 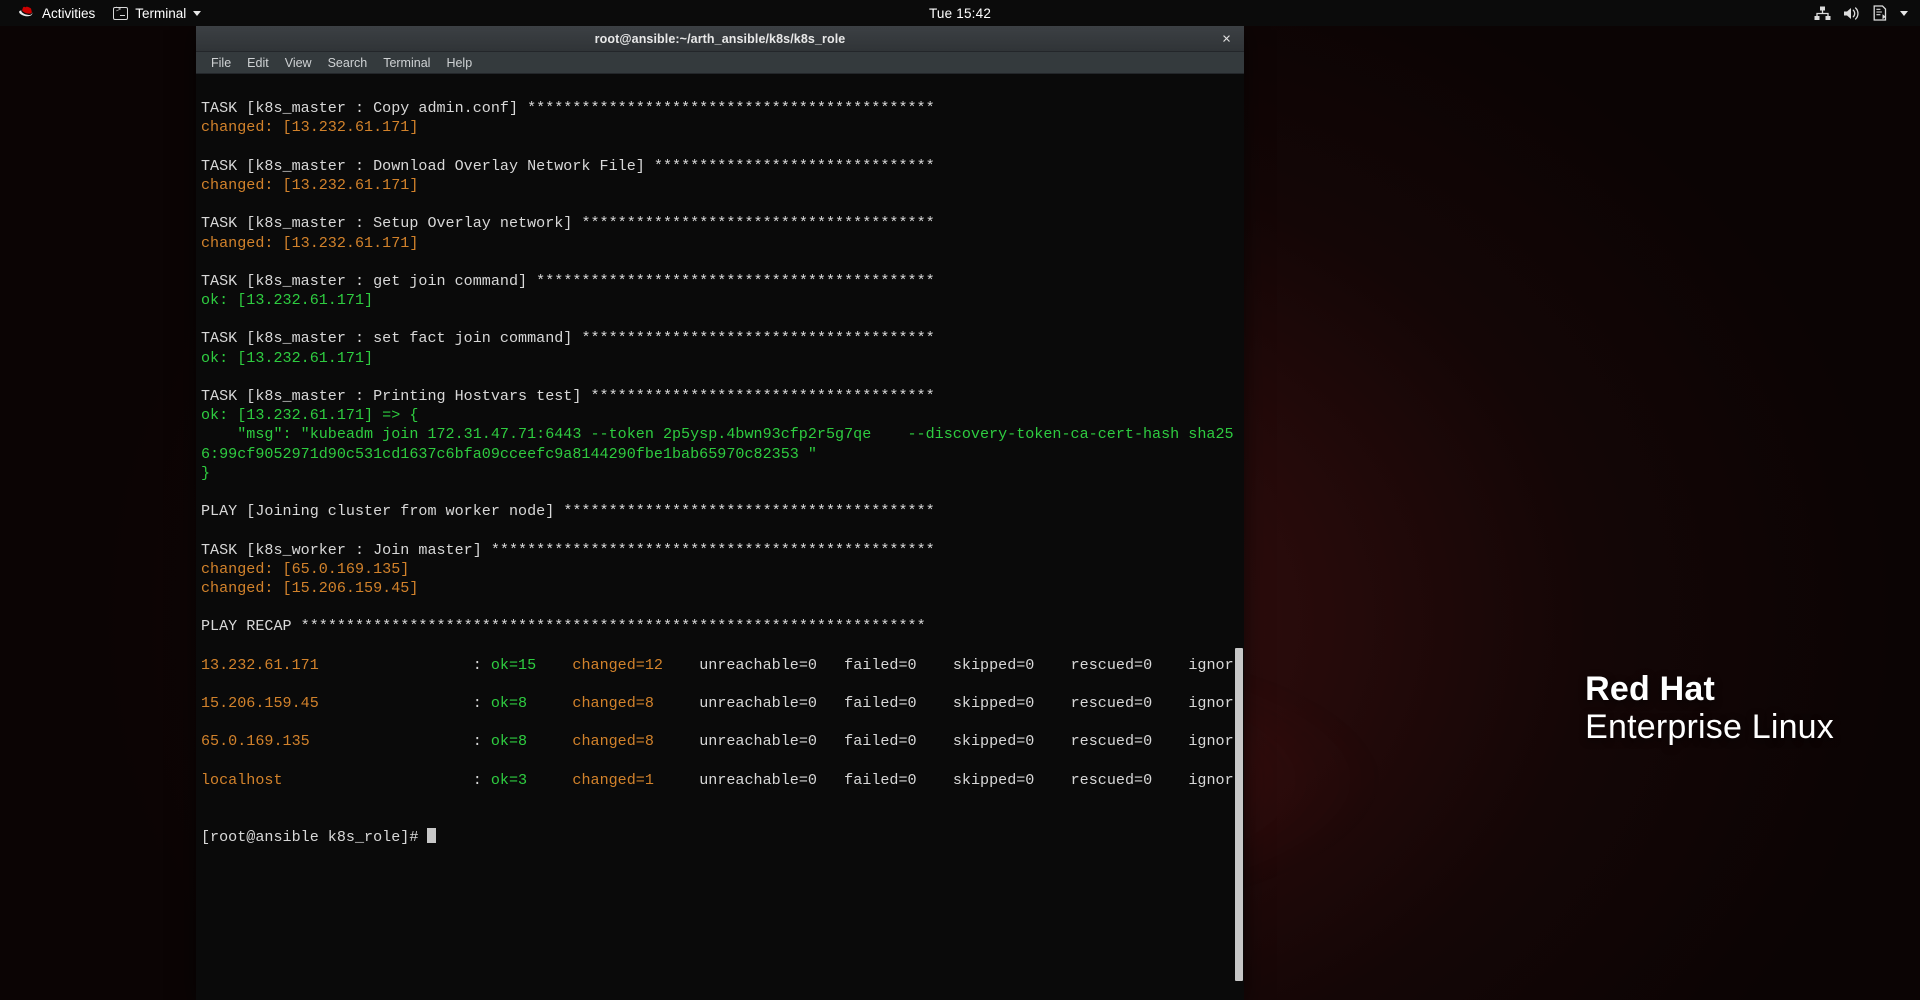 What do you see at coordinates (298, 63) in the screenshot?
I see `menu-item-view: View` at bounding box center [298, 63].